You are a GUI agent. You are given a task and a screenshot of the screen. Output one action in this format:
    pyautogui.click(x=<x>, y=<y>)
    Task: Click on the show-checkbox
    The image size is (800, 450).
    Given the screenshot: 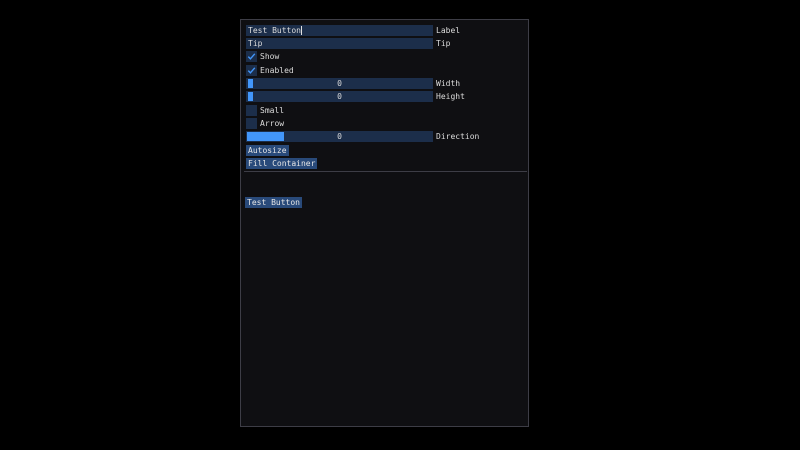 What is the action you would take?
    pyautogui.click(x=251, y=56)
    